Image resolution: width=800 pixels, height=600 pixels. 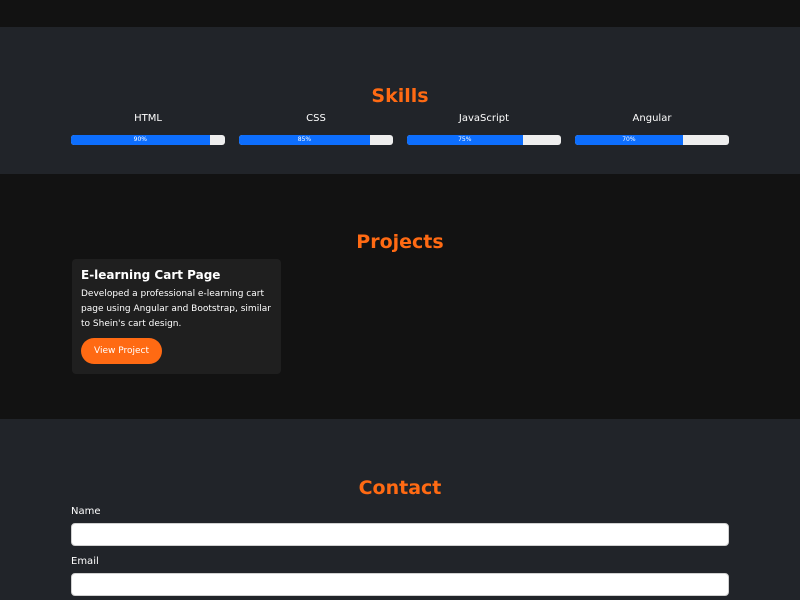 What do you see at coordinates (400, 488) in the screenshot?
I see `contact-title: Contact` at bounding box center [400, 488].